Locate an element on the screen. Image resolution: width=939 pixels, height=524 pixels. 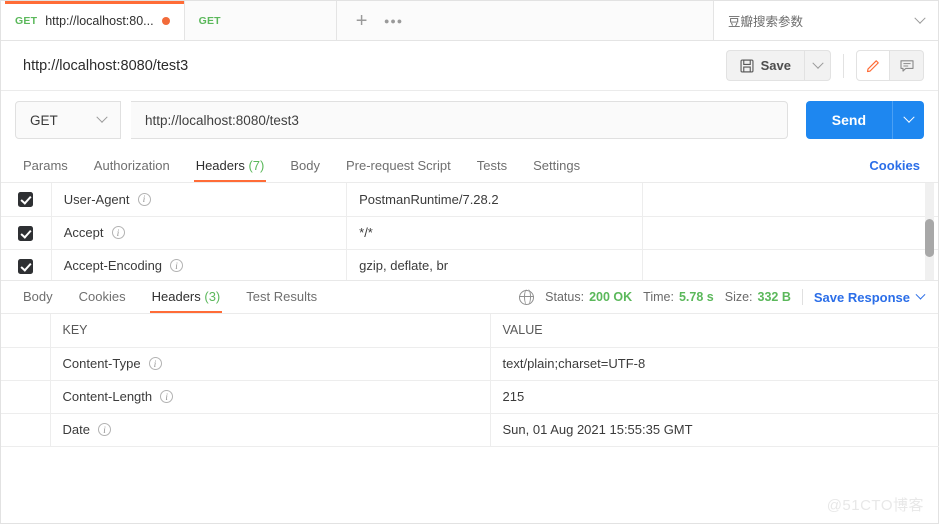
tab-authorization-label: Authorization is located at coordinates (131, 165).